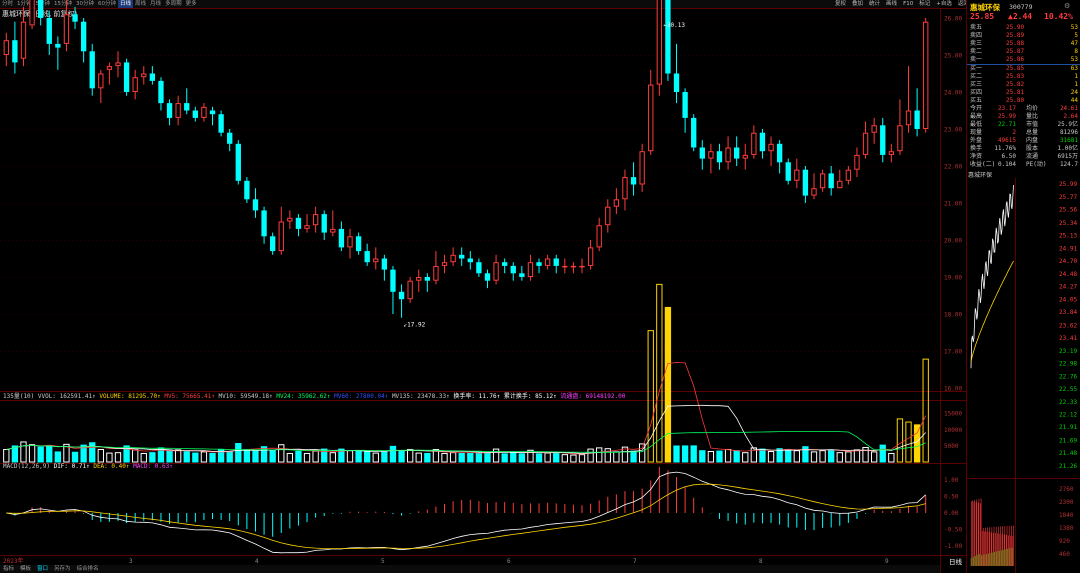 This screenshot has height=573, width=1080. What do you see at coordinates (1058, 16) in the screenshot?
I see `price-change-pct: 10.42%` at bounding box center [1058, 16].